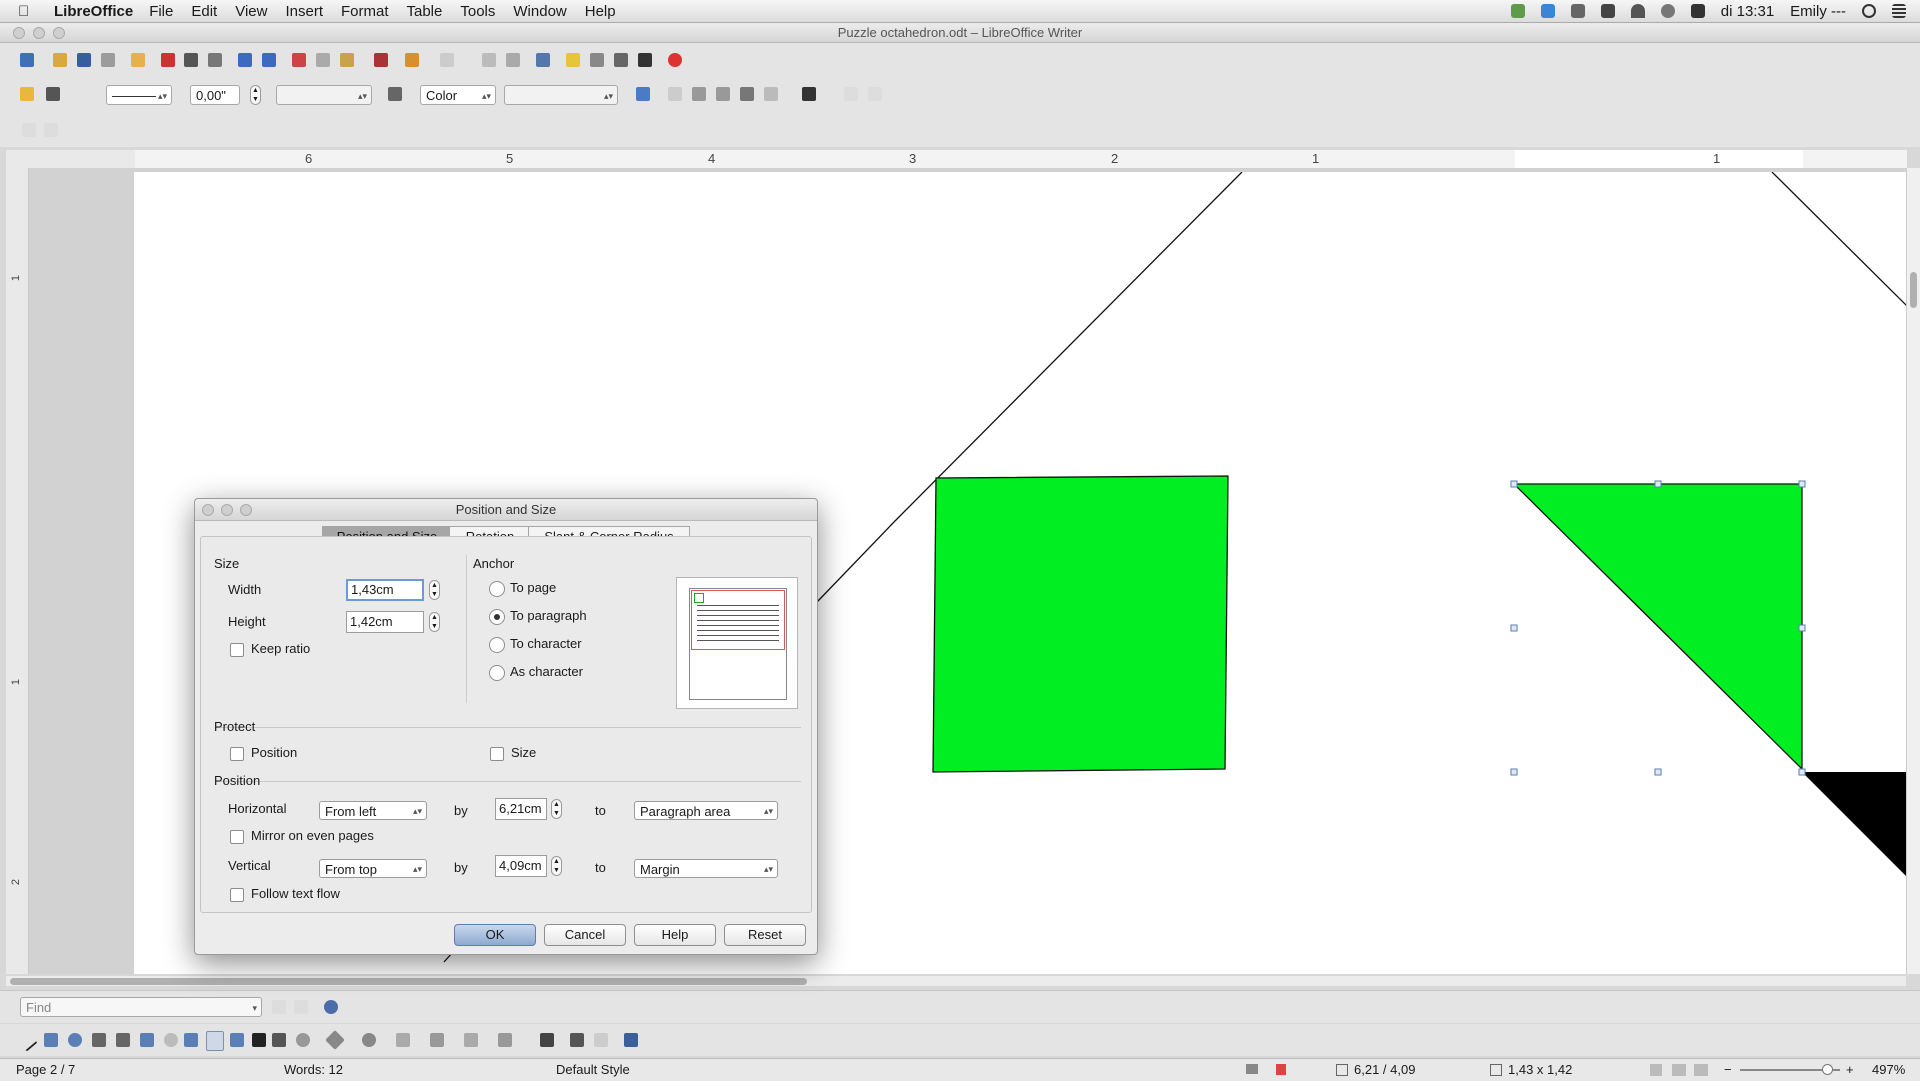  Describe the element at coordinates (765, 935) in the screenshot. I see `reset-button: Reset` at that location.